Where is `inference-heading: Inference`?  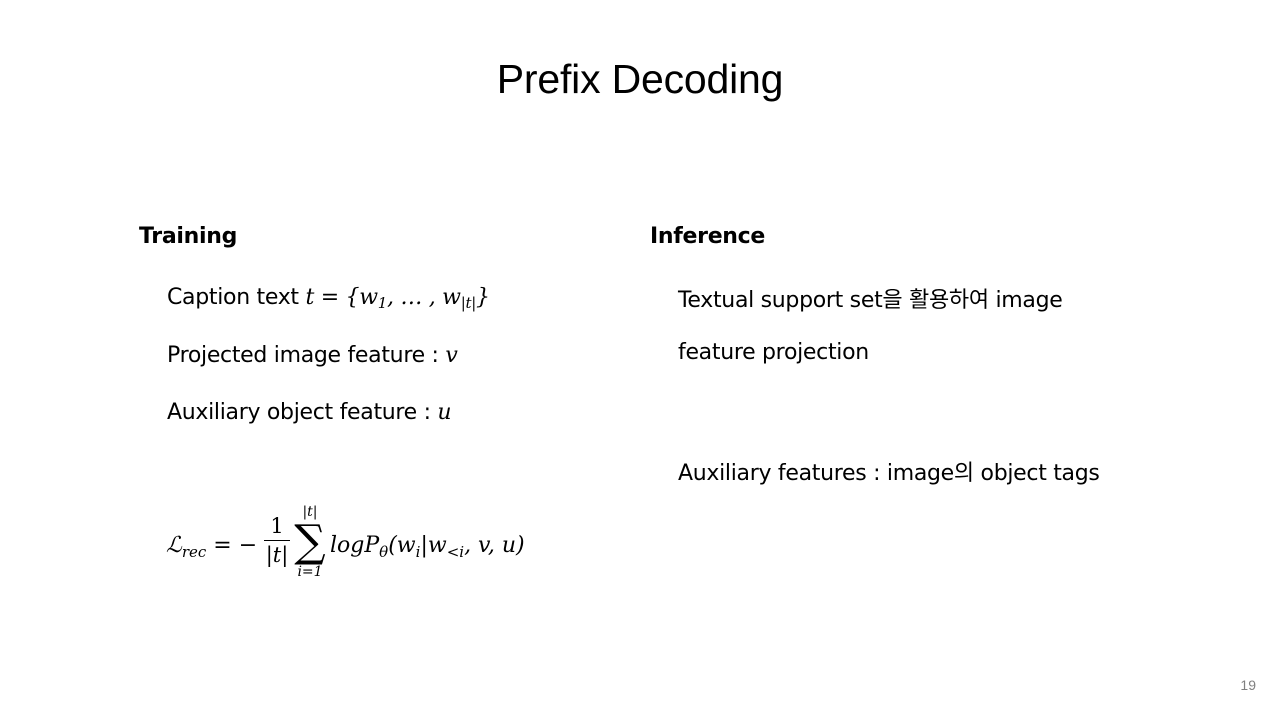 inference-heading: Inference is located at coordinates (708, 236).